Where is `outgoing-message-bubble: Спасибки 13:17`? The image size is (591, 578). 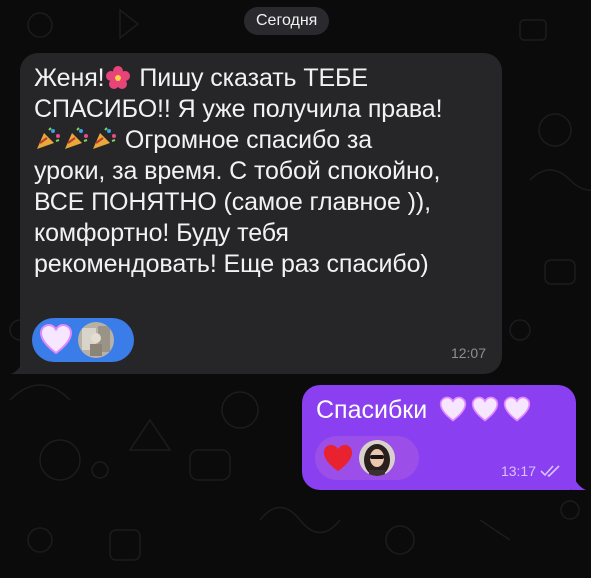
outgoing-message-bubble: Спасибки 13:17 is located at coordinates (444, 437).